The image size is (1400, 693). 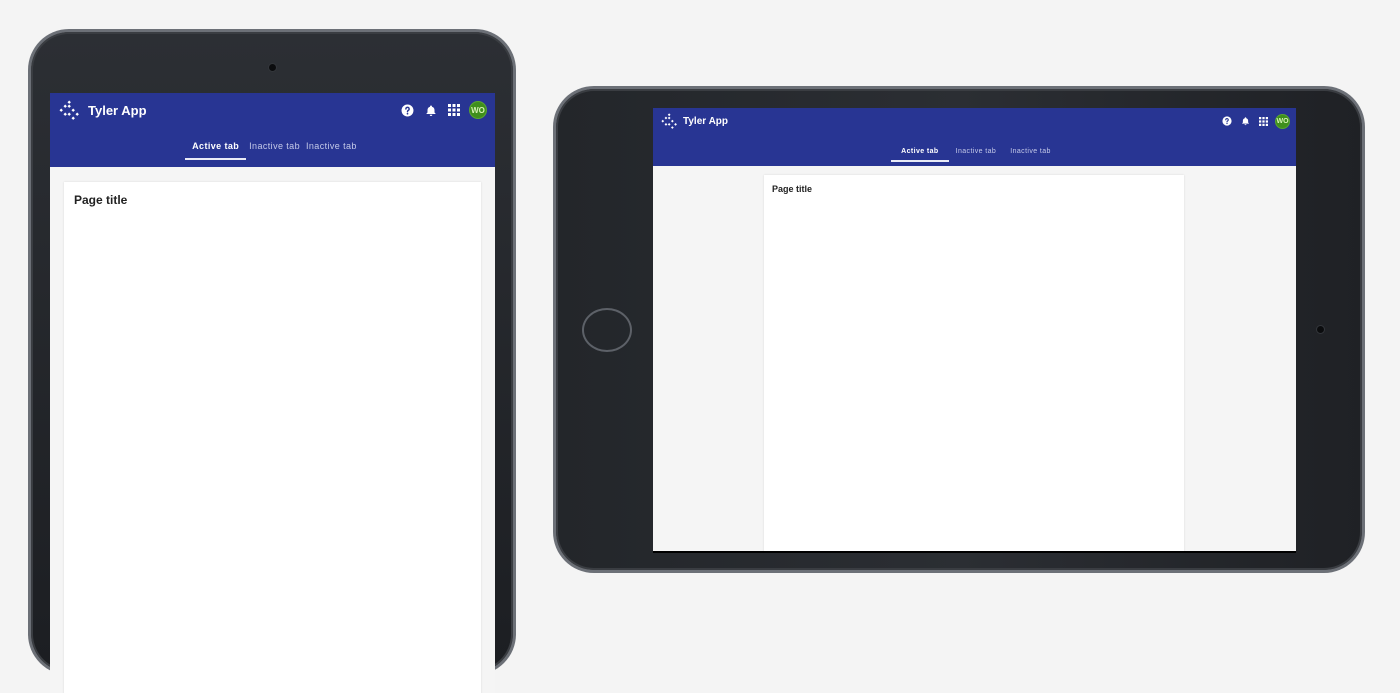 What do you see at coordinates (607, 330) in the screenshot?
I see `home-button-icon` at bounding box center [607, 330].